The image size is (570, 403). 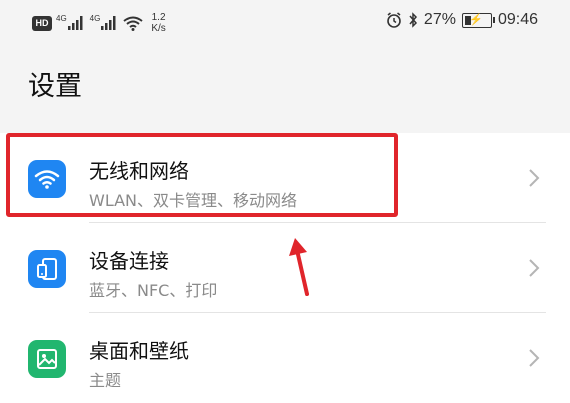 I want to click on wallpaper-icon, so click(x=47, y=359).